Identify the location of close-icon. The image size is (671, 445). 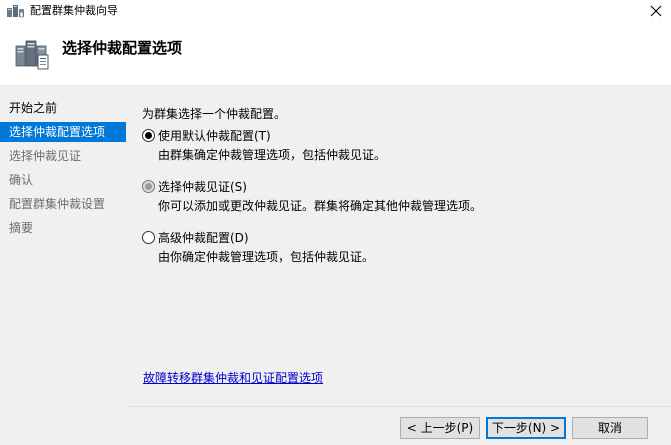
(656, 11).